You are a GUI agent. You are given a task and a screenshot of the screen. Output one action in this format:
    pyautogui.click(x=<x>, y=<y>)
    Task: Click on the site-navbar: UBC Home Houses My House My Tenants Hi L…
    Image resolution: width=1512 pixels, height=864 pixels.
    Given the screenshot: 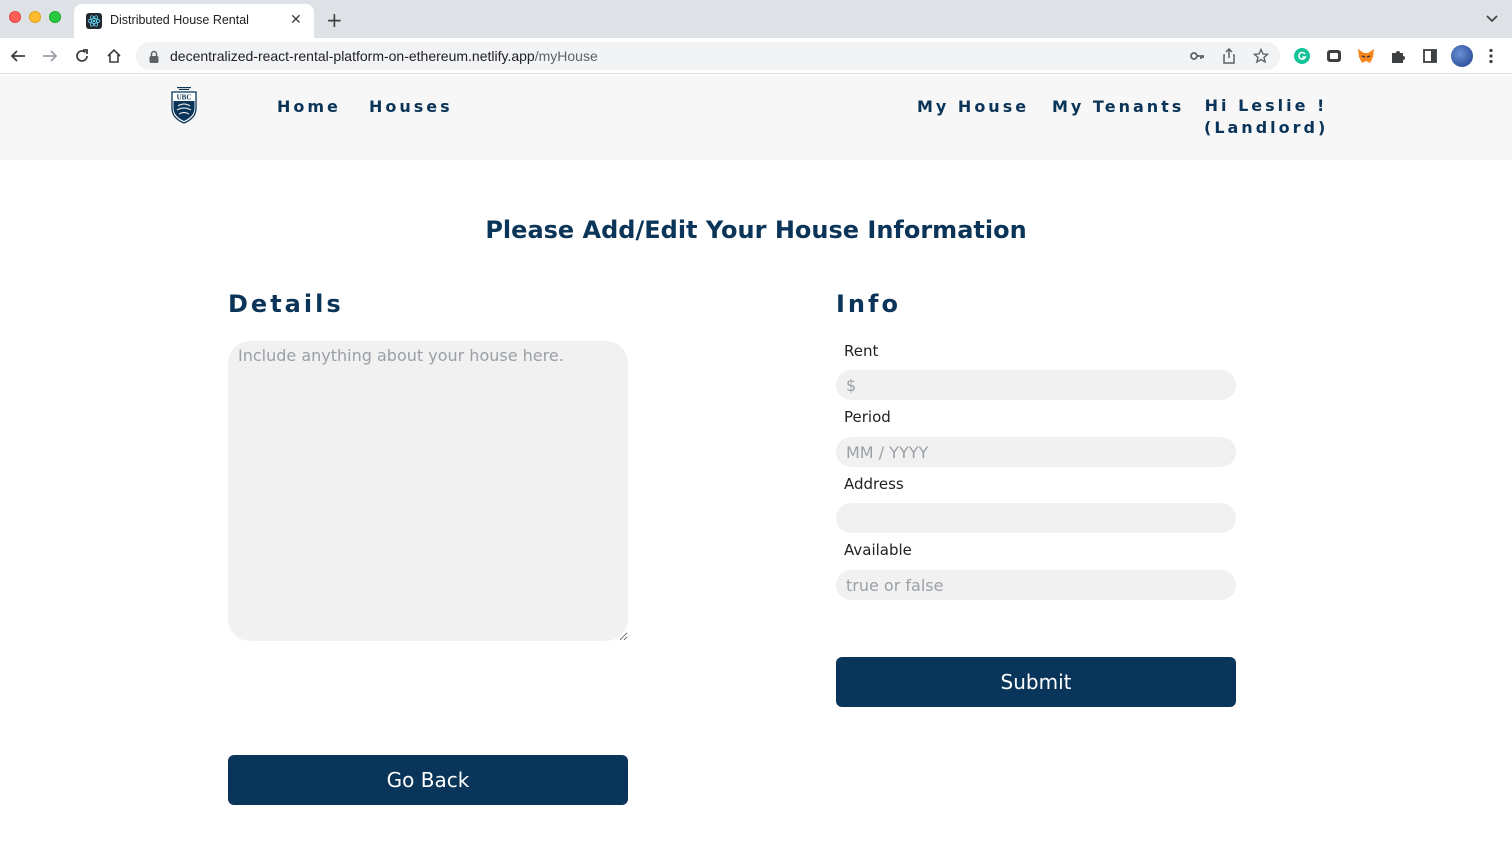 What is the action you would take?
    pyautogui.click(x=756, y=117)
    